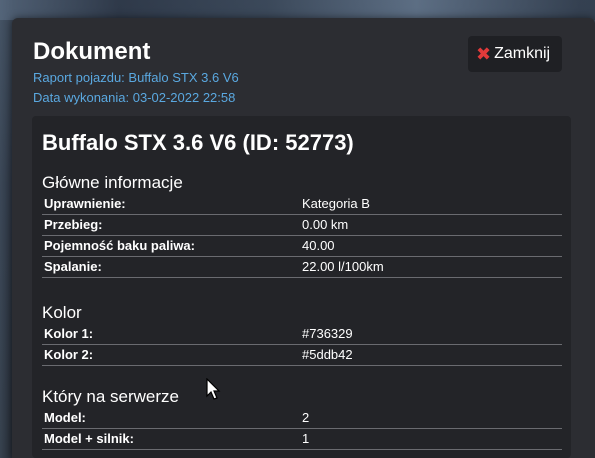 This screenshot has width=595, height=458. I want to click on table-row: Pojemność baku paliwa: 40.00, so click(302, 246).